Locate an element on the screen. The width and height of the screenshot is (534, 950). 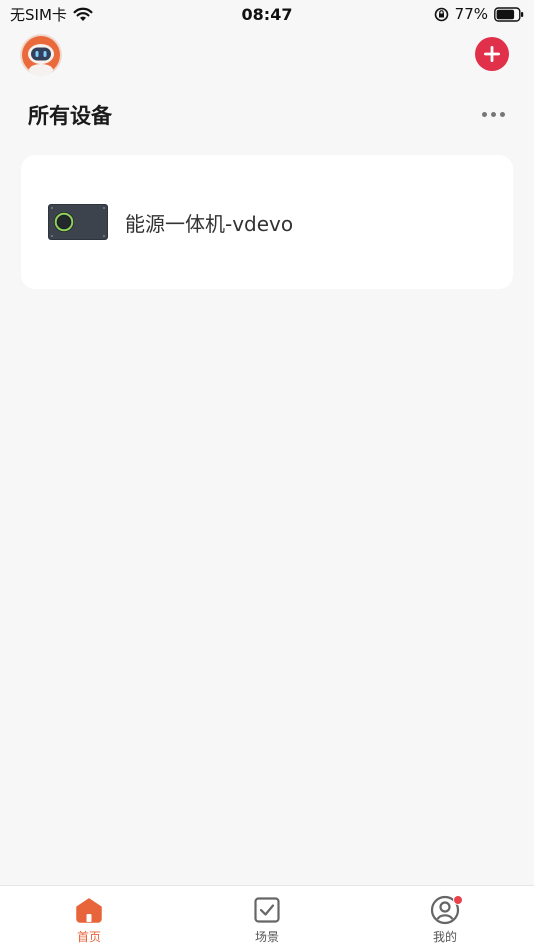
tab-scene: 场景 is located at coordinates (267, 918).